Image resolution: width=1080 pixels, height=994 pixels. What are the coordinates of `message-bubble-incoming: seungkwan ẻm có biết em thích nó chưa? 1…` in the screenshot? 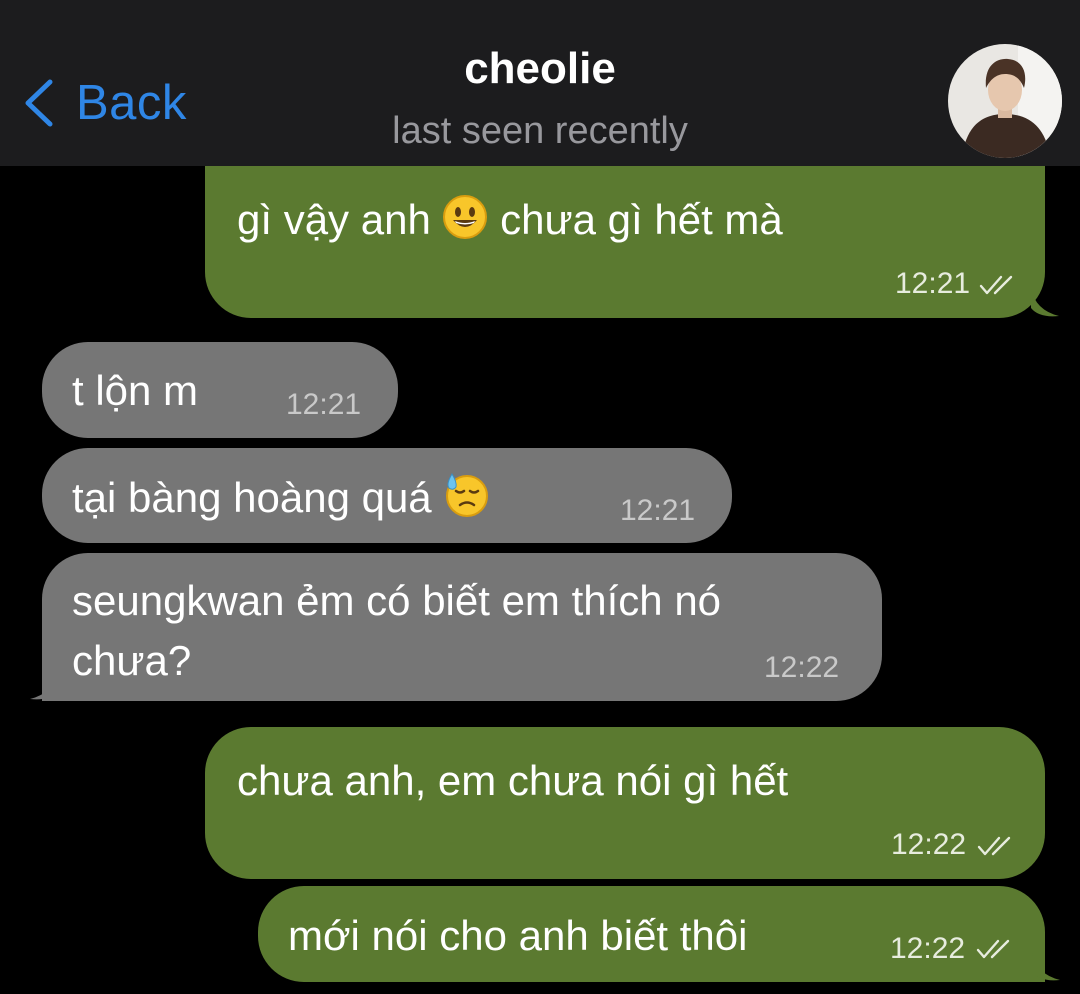 It's located at (456, 627).